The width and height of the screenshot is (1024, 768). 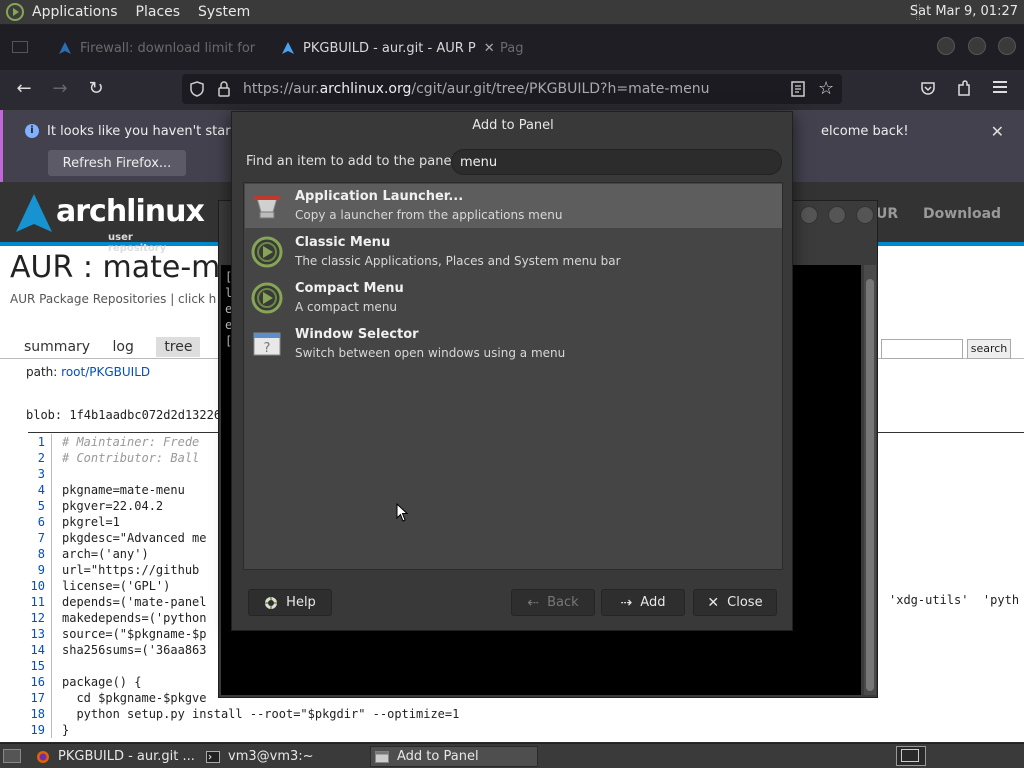 I want to click on find-item-input, so click(x=616, y=162).